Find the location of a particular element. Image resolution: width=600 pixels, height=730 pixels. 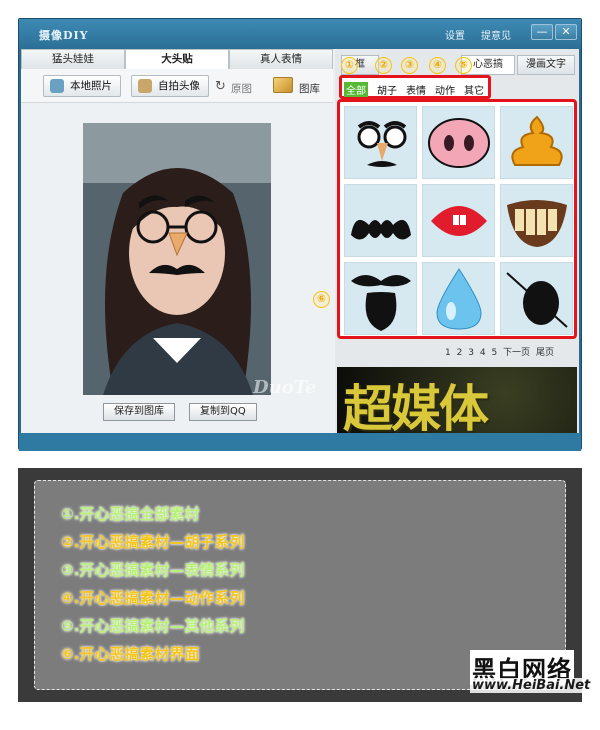

toolbar: 本地照片 自拍头像 ↻ 原图 图库 is located at coordinates (177, 86).